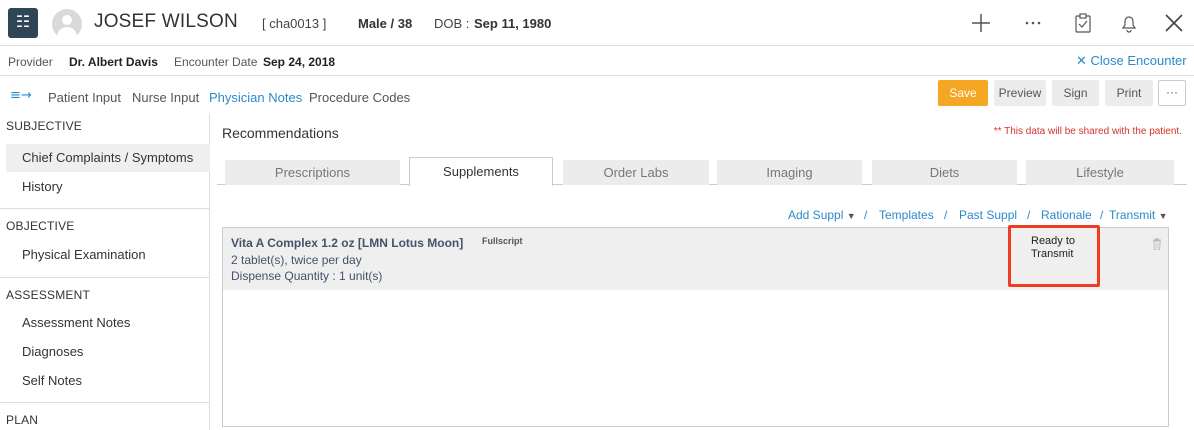 Image resolution: width=1194 pixels, height=430 pixels. I want to click on section-subjective: SUBJECTIVE, so click(44, 126).